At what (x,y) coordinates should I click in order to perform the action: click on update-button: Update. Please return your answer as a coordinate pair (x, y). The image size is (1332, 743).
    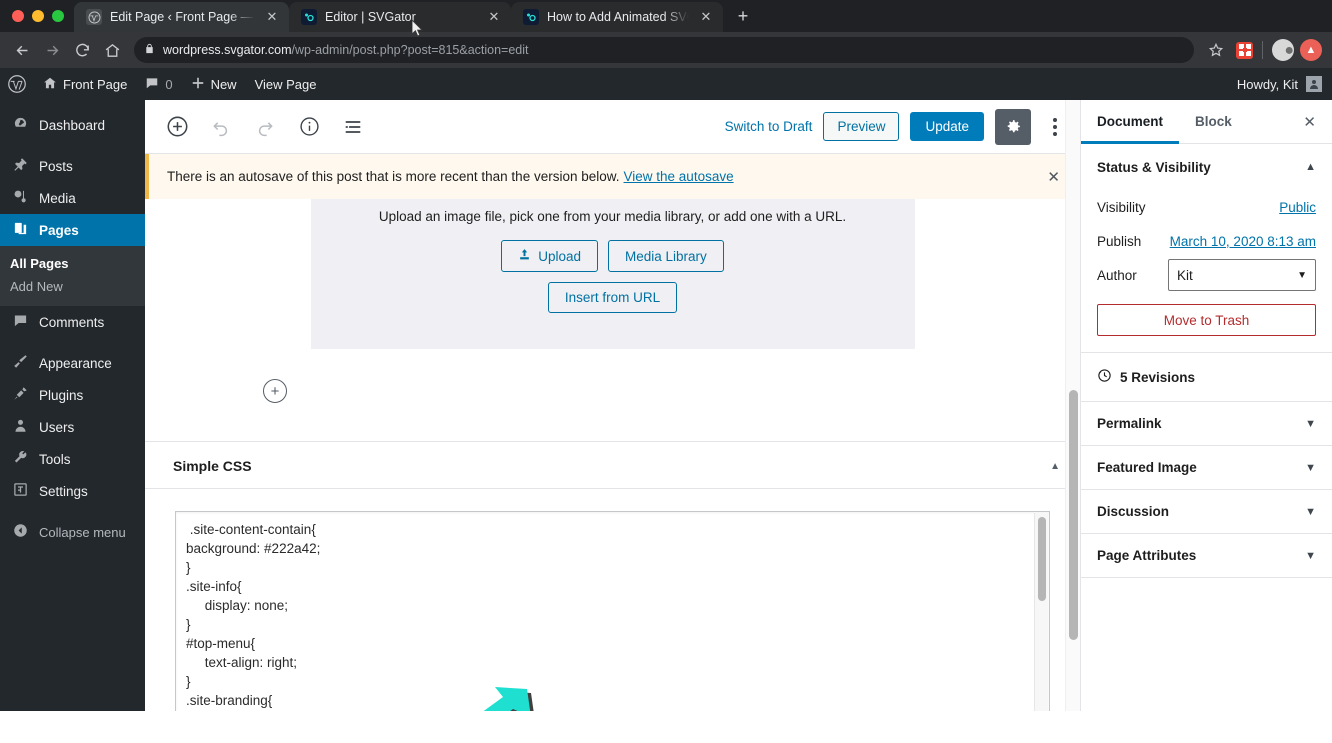
    Looking at the image, I should click on (947, 126).